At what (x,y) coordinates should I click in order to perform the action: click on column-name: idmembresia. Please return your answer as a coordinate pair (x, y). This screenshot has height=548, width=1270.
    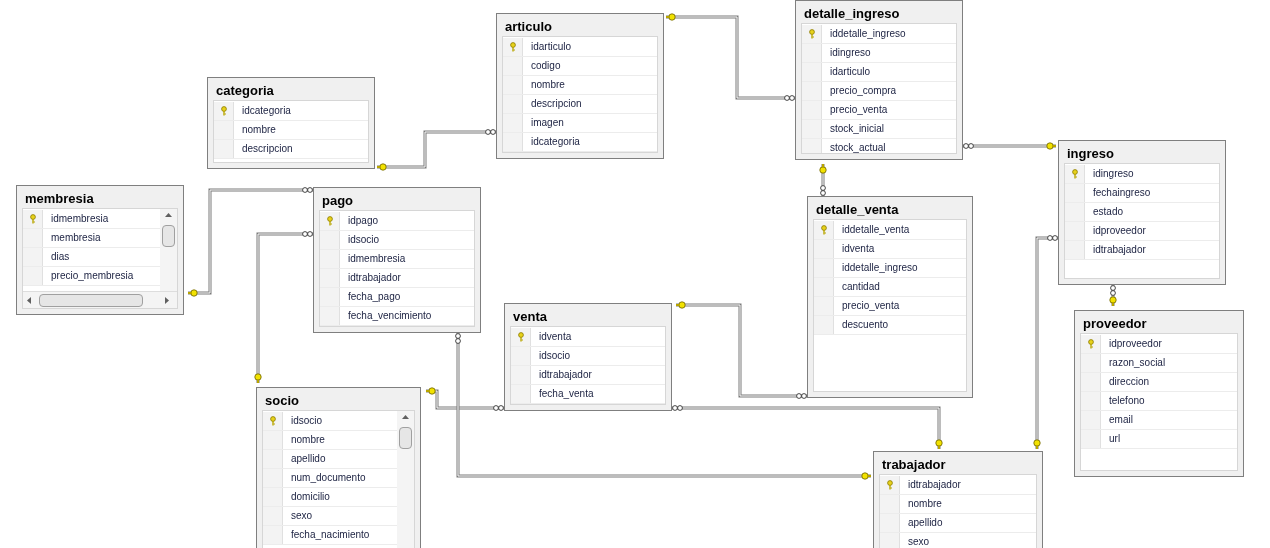
    Looking at the image, I should click on (376, 259).